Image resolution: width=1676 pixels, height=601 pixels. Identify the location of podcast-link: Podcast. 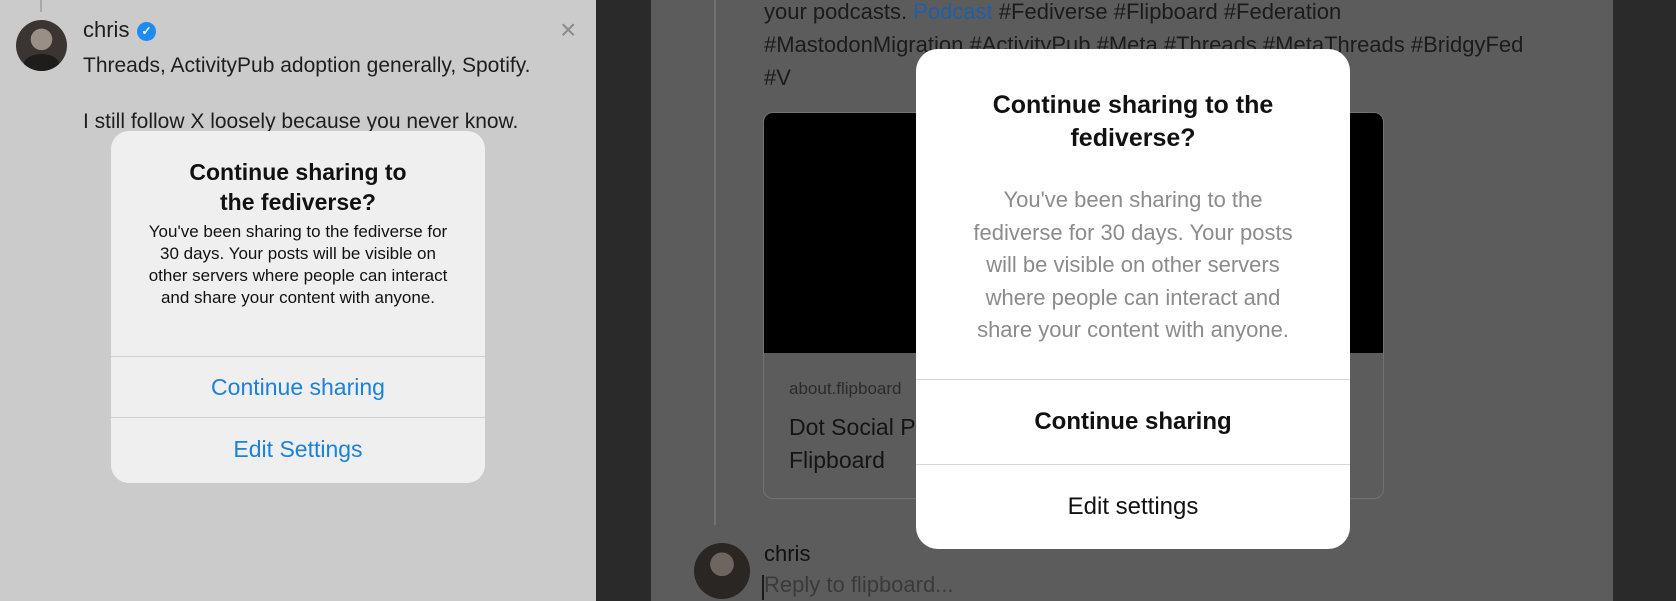
(953, 12).